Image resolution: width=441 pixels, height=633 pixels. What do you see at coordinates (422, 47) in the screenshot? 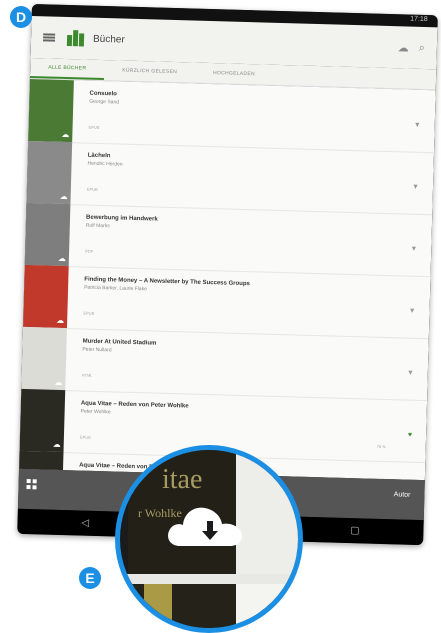
I see `search-icon: ⌕` at bounding box center [422, 47].